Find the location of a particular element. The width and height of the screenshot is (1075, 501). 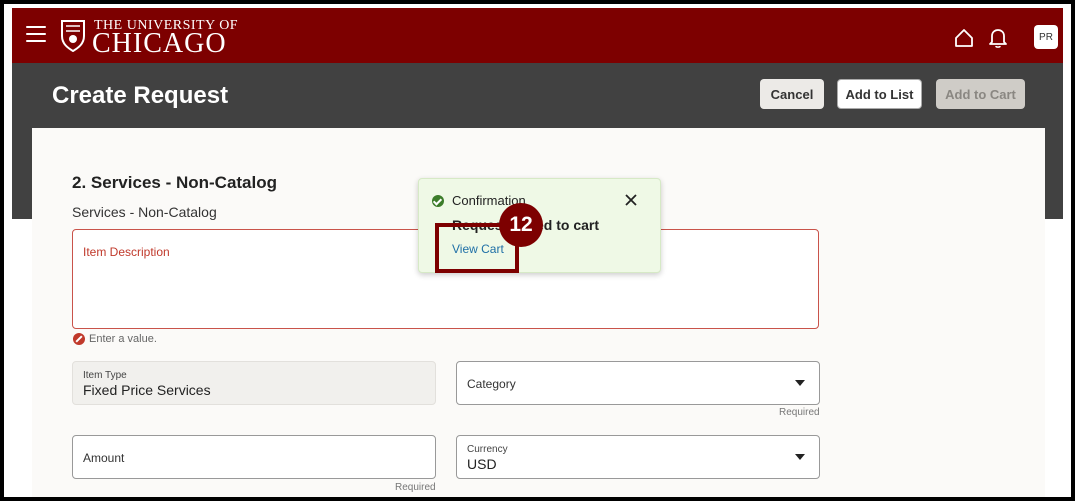

close-icon is located at coordinates (631, 200).